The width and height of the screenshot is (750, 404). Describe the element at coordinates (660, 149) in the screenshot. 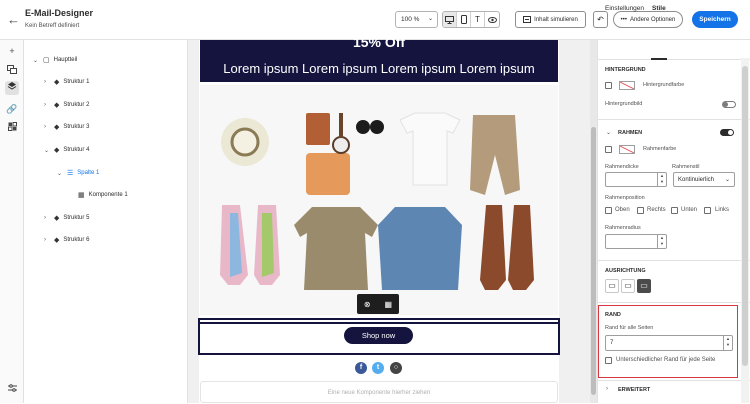

I see `frame-color-label: Rahmenfarbe` at that location.